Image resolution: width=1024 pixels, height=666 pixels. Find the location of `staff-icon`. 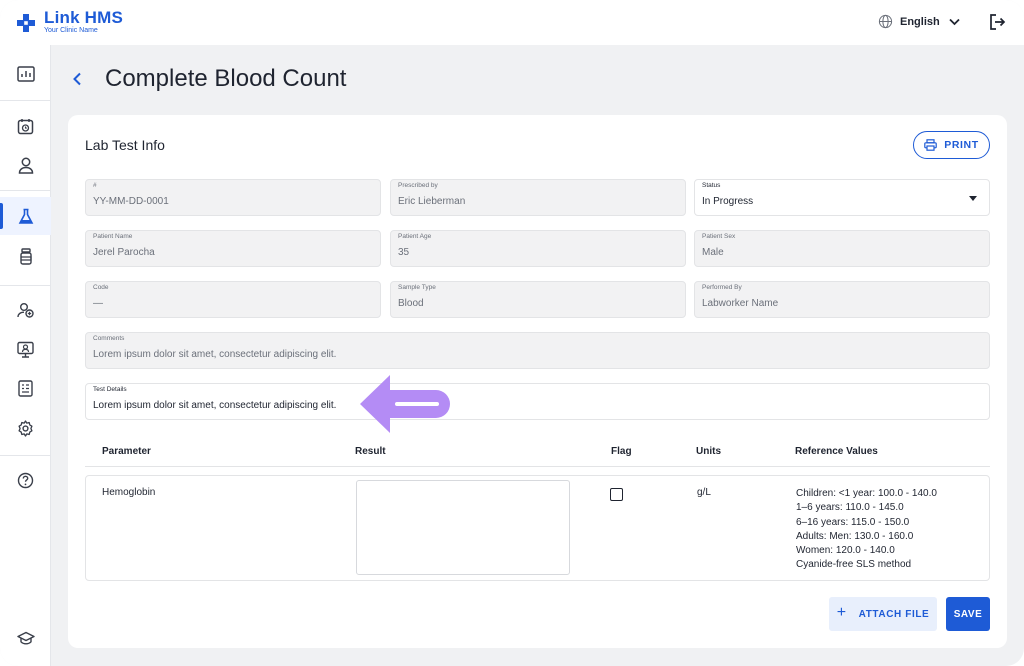

staff-icon is located at coordinates (25, 310).